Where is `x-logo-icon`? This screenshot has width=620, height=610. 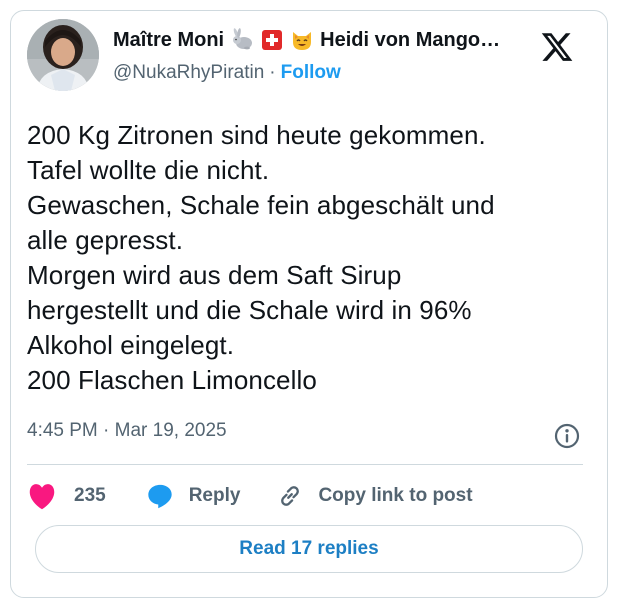 x-logo-icon is located at coordinates (557, 47).